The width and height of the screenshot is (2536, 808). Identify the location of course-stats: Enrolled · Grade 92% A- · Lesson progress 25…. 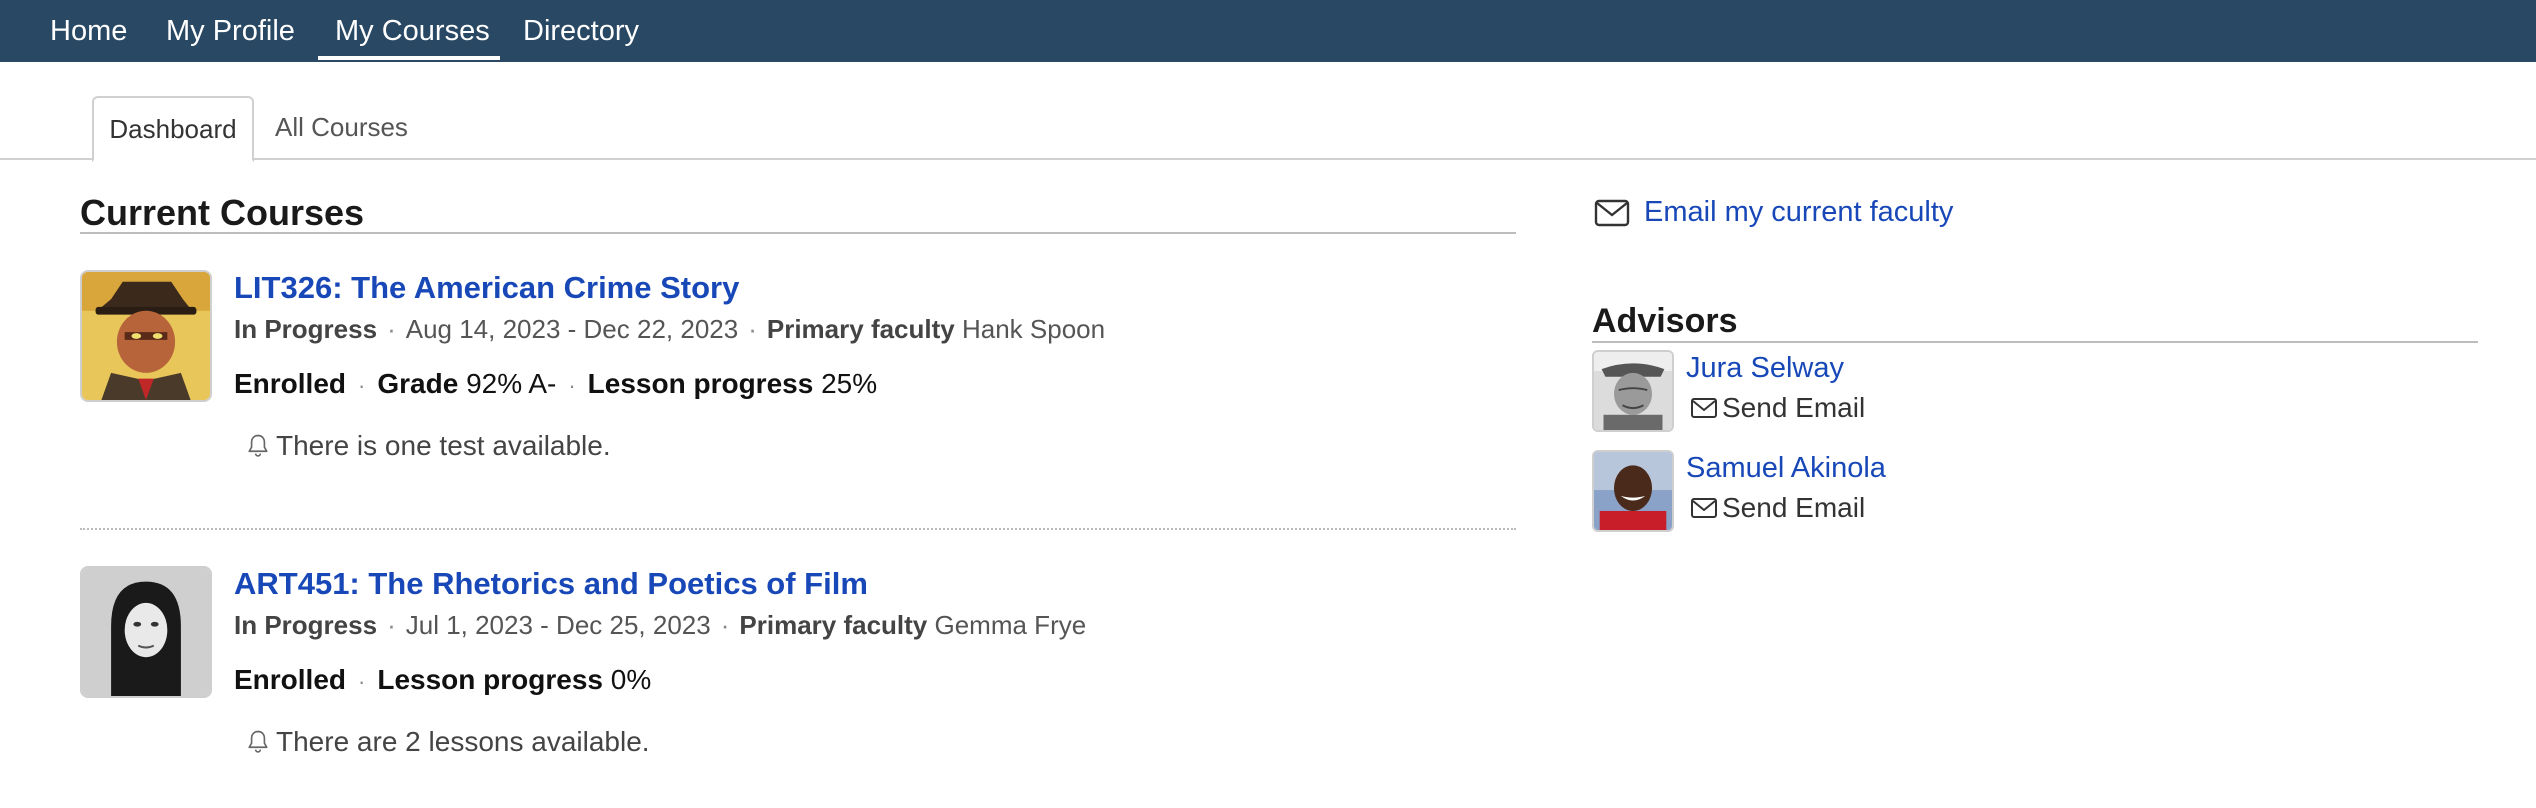
(555, 384).